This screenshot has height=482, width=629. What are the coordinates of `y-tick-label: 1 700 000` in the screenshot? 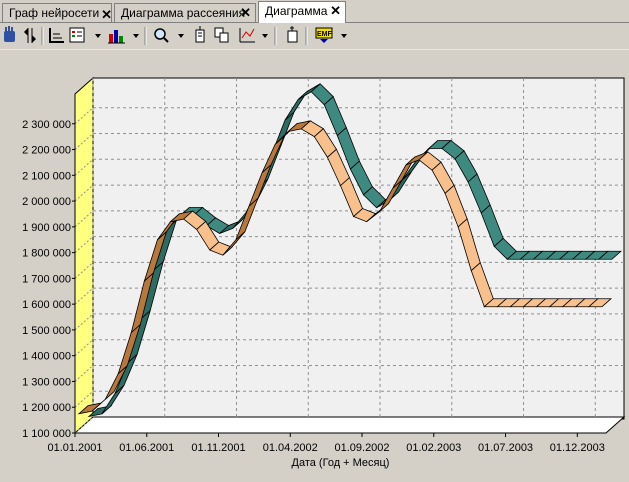 It's located at (46, 279).